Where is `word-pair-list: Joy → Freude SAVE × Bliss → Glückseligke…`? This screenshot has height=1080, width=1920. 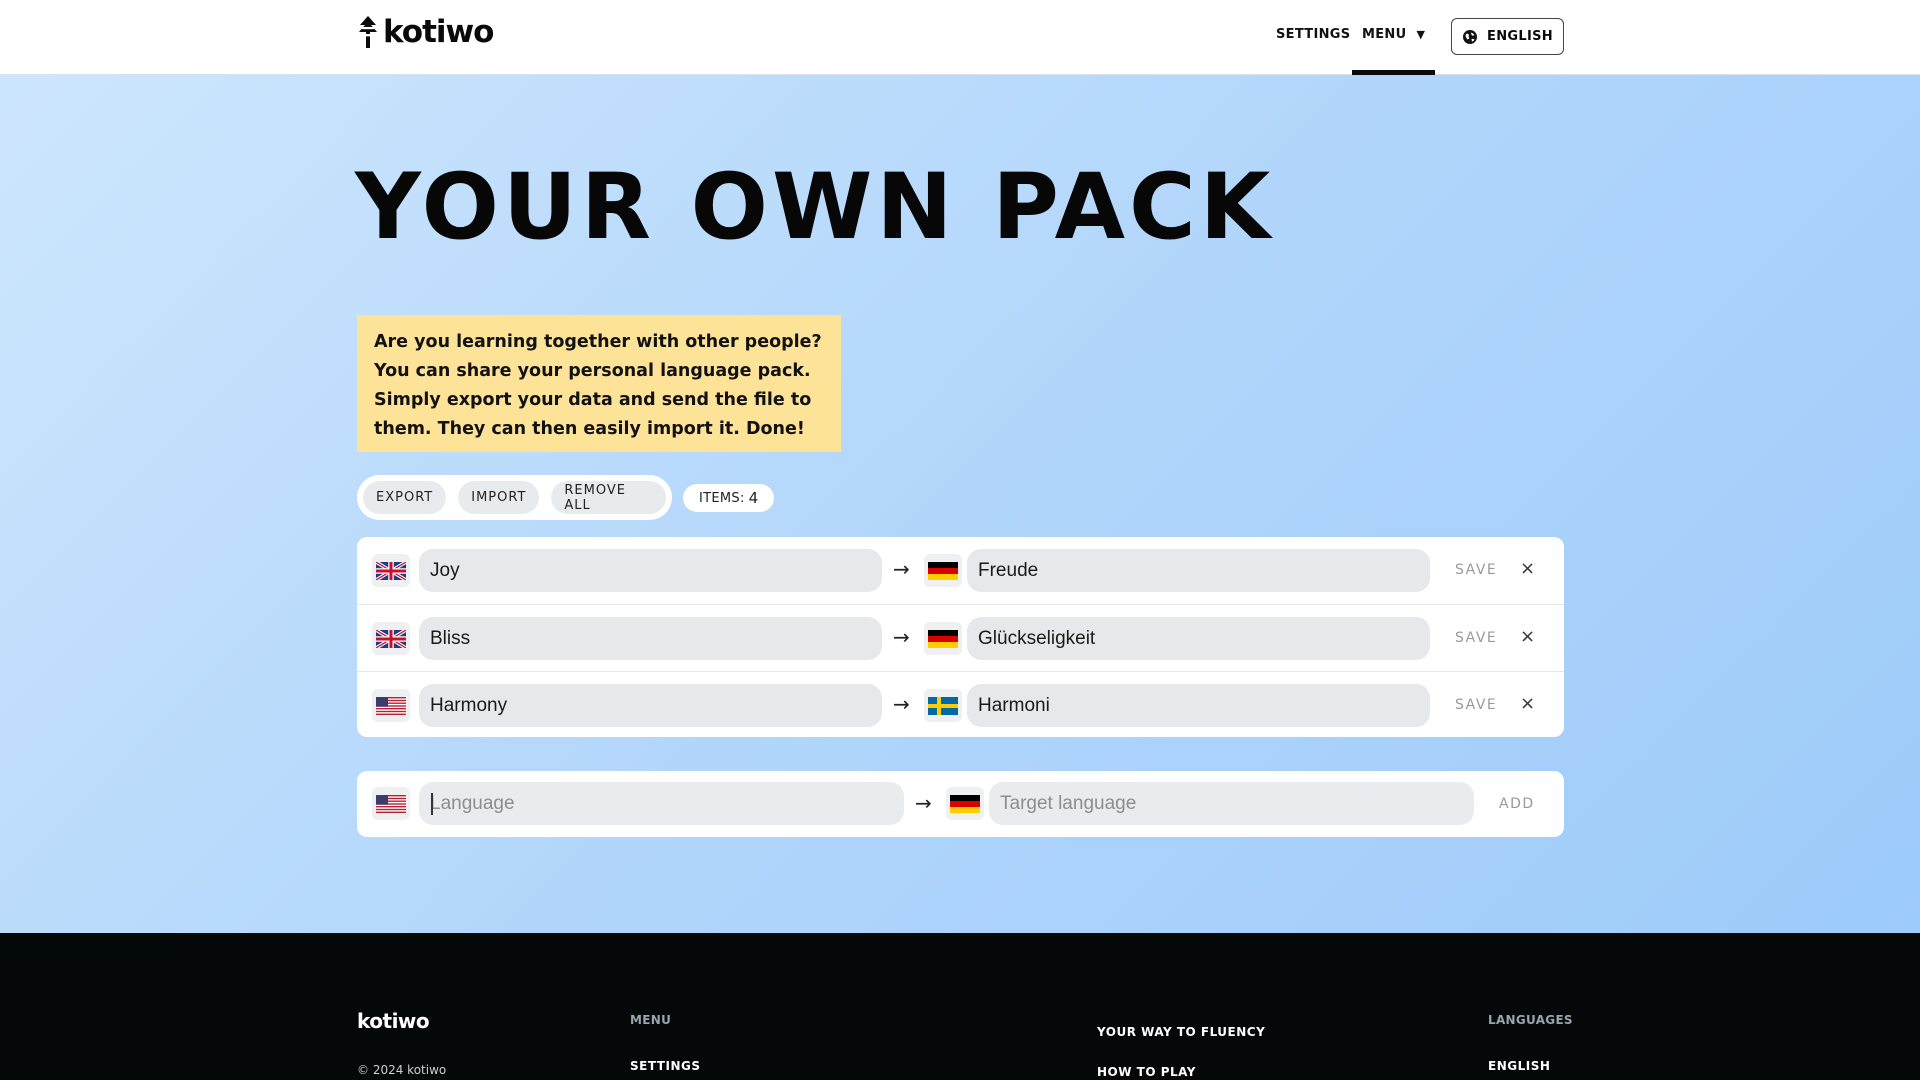
word-pair-list: Joy → Freude SAVE × Bliss → Glückseligke… is located at coordinates (960, 637).